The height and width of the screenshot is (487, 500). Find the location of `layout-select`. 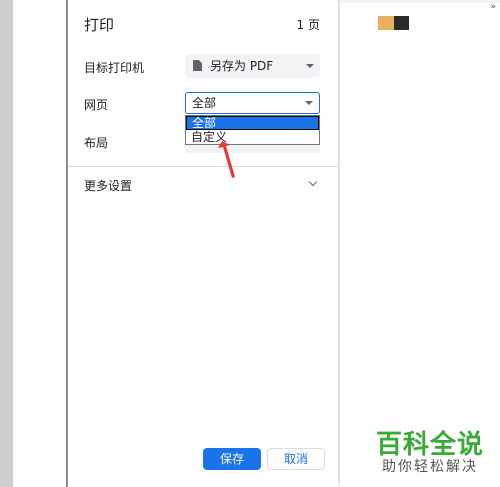

layout-select is located at coordinates (252, 149).